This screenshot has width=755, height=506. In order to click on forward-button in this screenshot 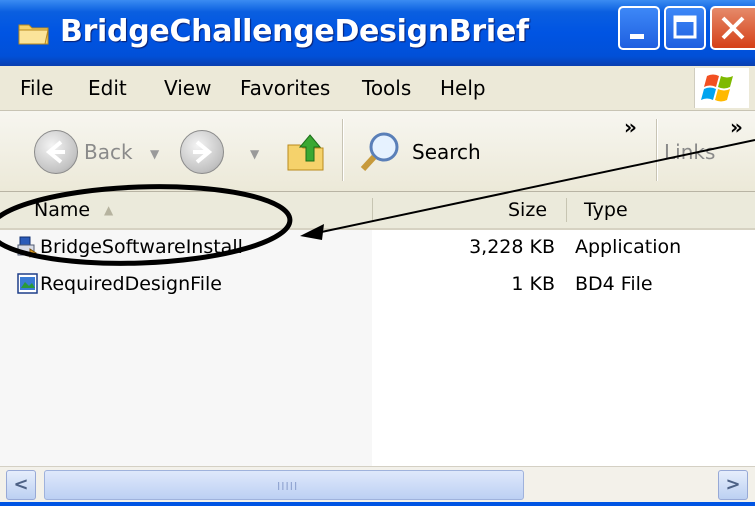, I will do `click(202, 152)`.